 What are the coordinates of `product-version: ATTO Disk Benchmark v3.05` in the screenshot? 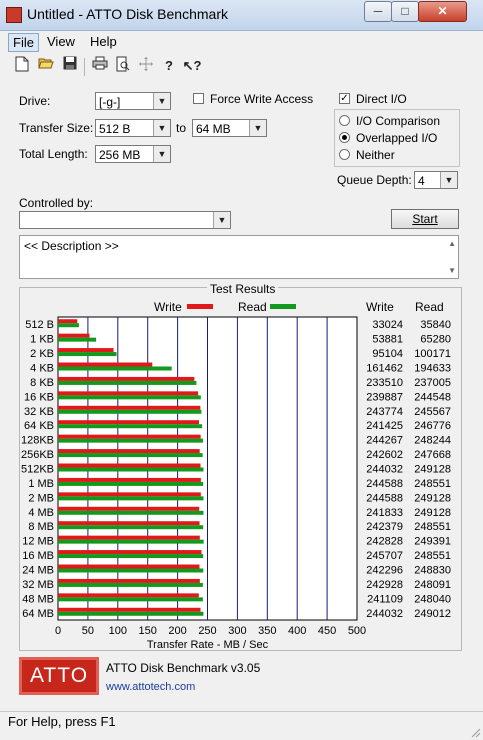 It's located at (183, 668).